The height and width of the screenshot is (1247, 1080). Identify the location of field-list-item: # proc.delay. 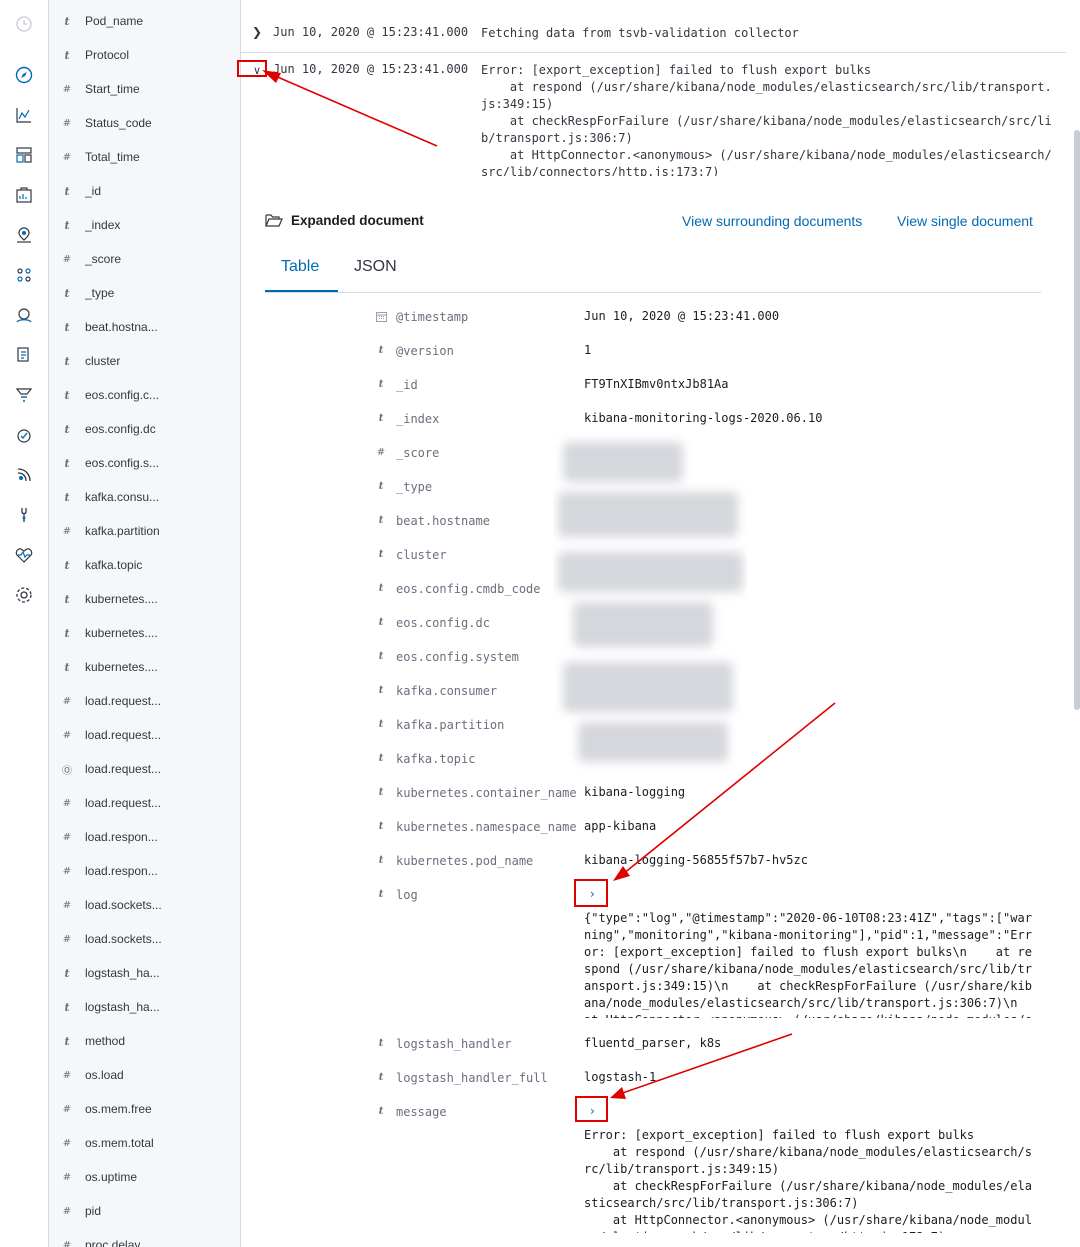
(144, 1237).